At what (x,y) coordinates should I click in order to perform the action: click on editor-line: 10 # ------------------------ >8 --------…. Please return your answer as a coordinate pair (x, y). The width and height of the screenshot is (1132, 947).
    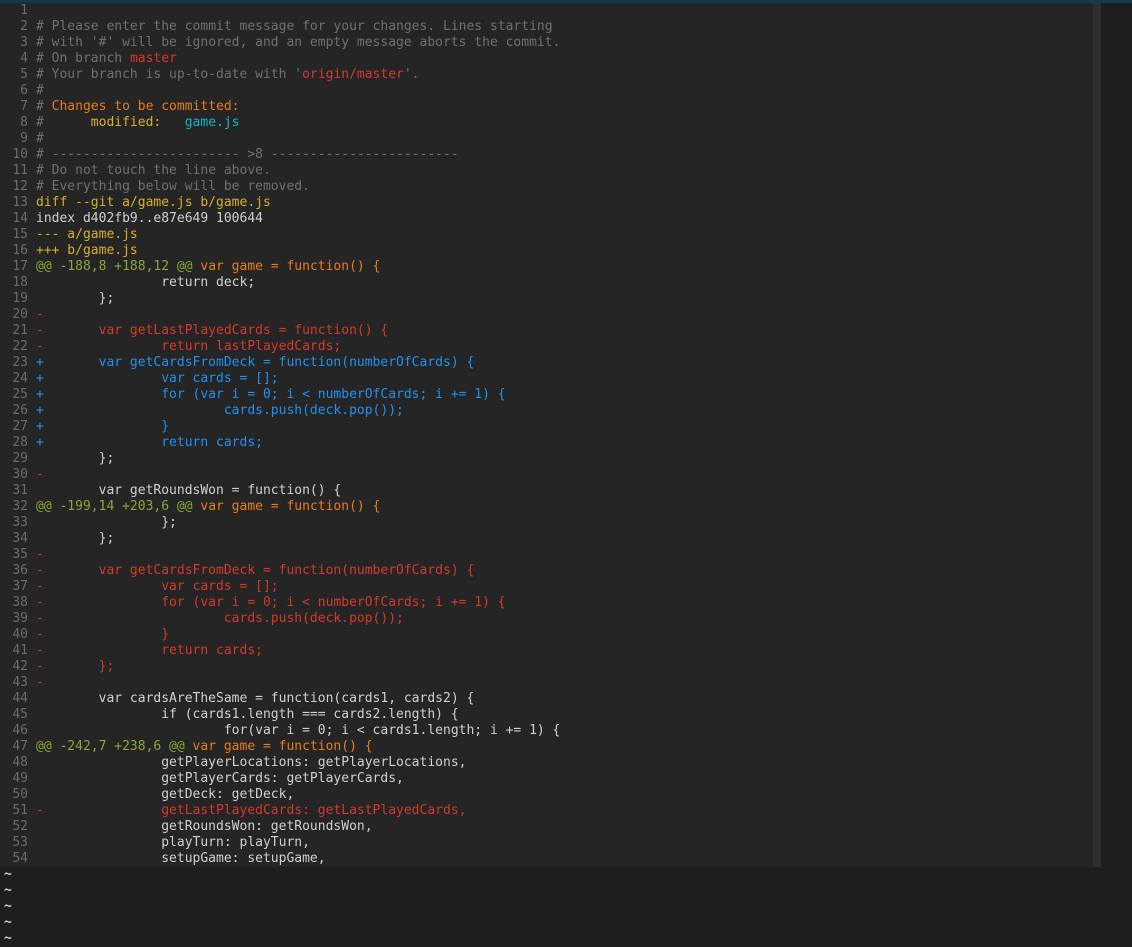
    Looking at the image, I should click on (280, 155).